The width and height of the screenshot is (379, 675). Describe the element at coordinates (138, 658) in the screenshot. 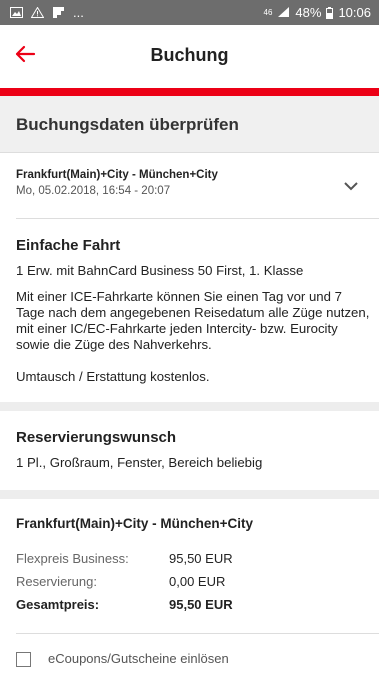

I see `coupon-label: eCoupons/Gutscheine einlösen` at that location.